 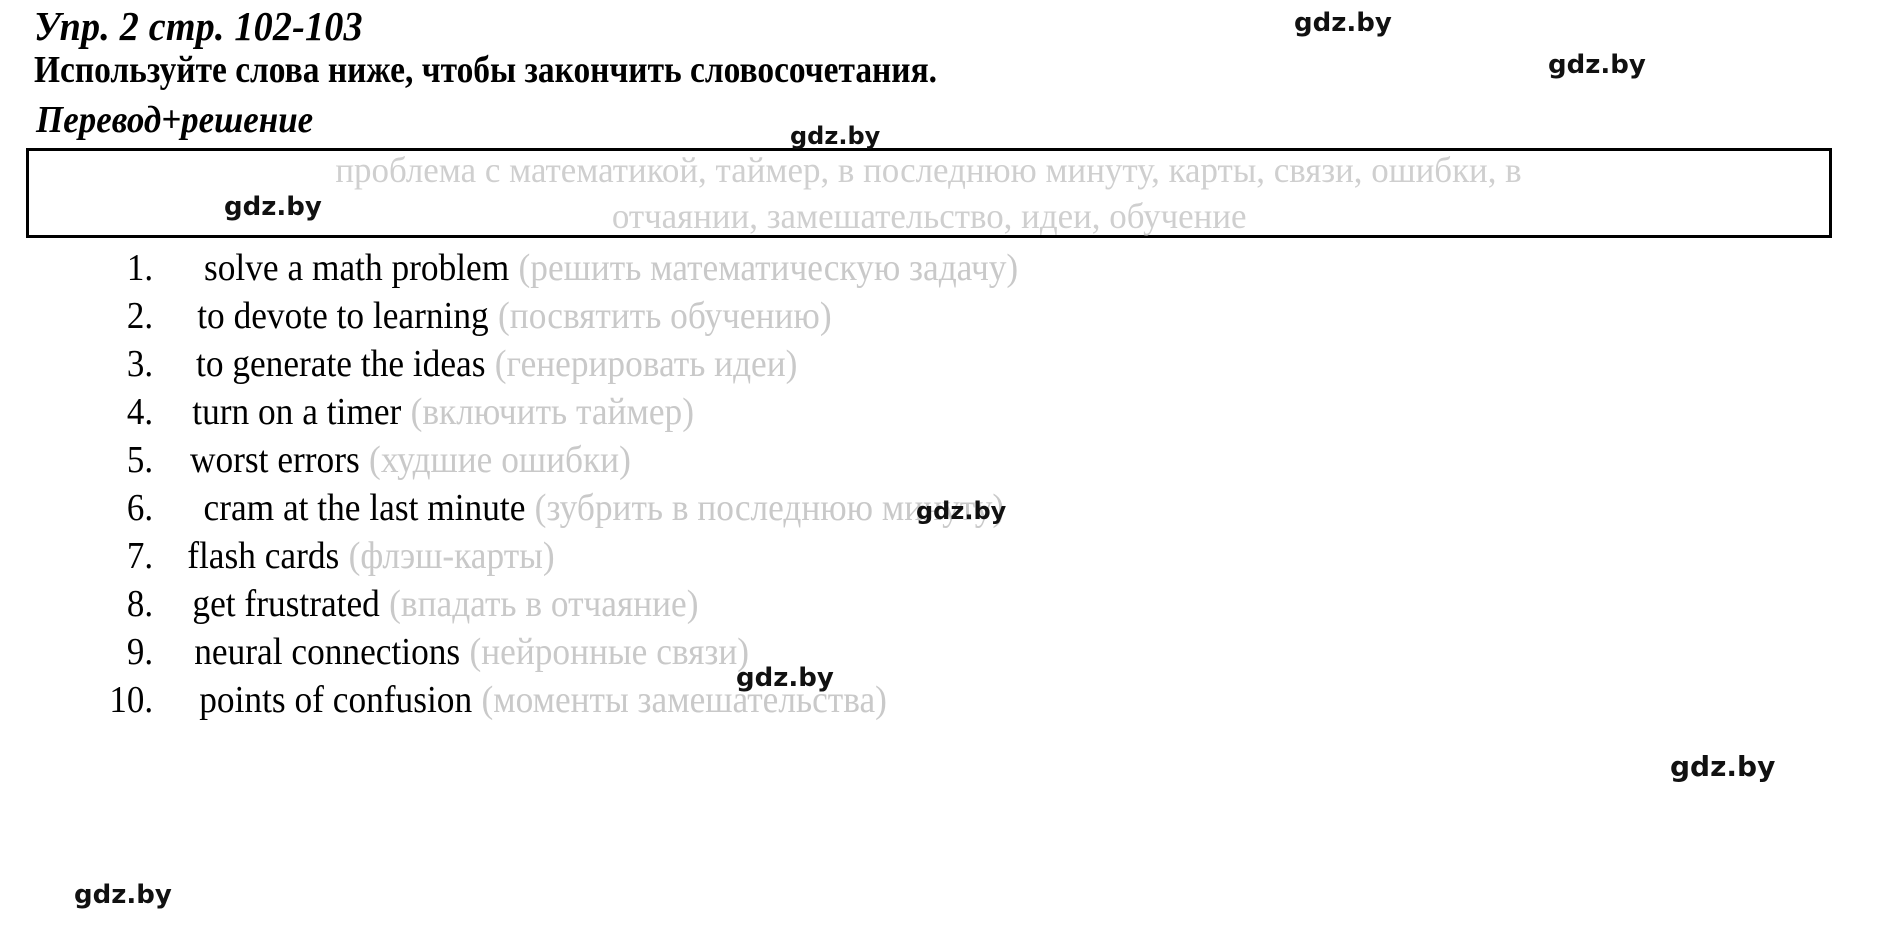 What do you see at coordinates (140, 604) in the screenshot?
I see `phrase-number: 8.` at bounding box center [140, 604].